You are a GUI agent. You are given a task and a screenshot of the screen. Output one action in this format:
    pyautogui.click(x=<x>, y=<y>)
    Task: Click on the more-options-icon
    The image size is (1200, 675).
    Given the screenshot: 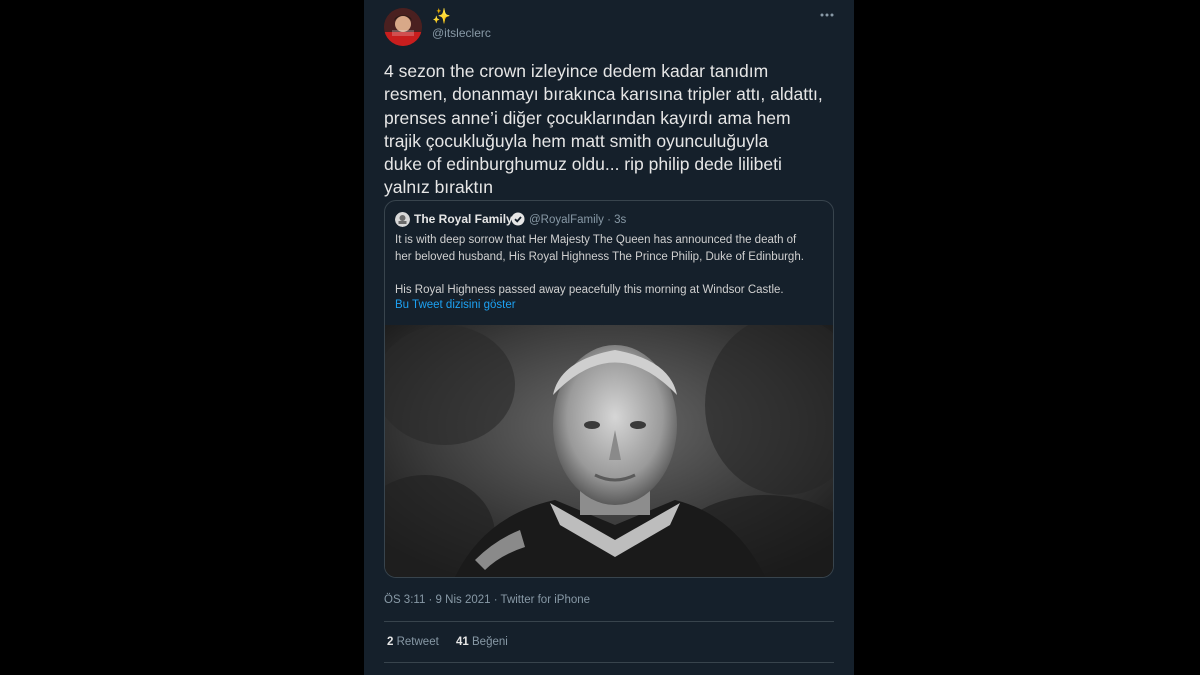 What is the action you would take?
    pyautogui.click(x=827, y=15)
    